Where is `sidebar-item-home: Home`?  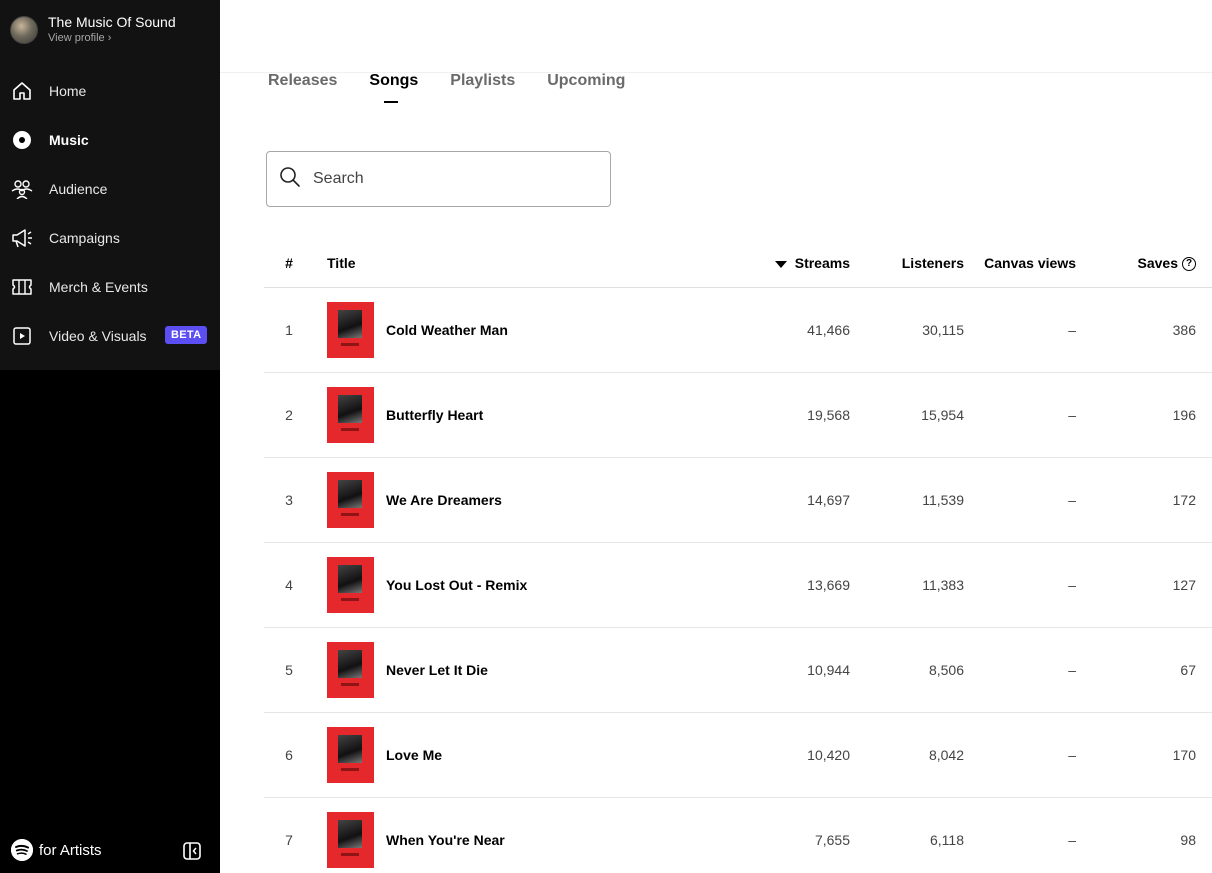 sidebar-item-home: Home is located at coordinates (110, 90).